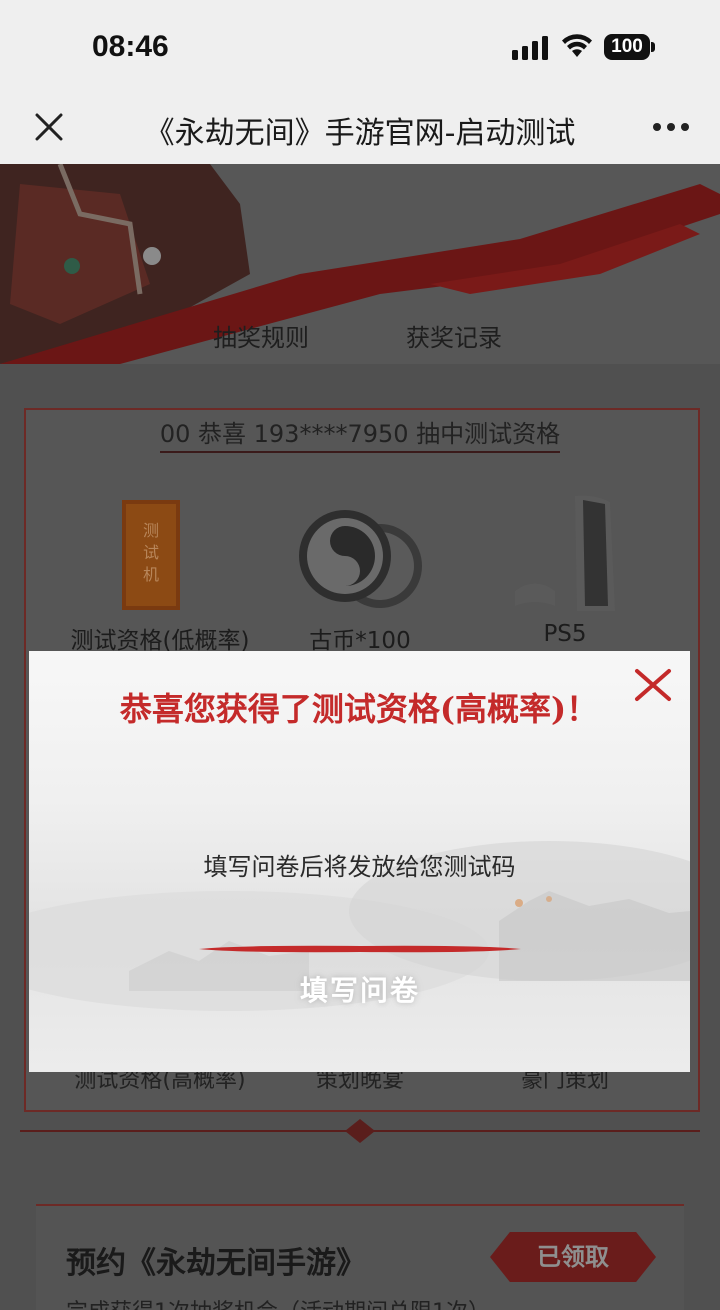 This screenshot has height=1310, width=720. Describe the element at coordinates (216, 1263) in the screenshot. I see `reserve-title: 预约《永劫无间手游》` at that location.